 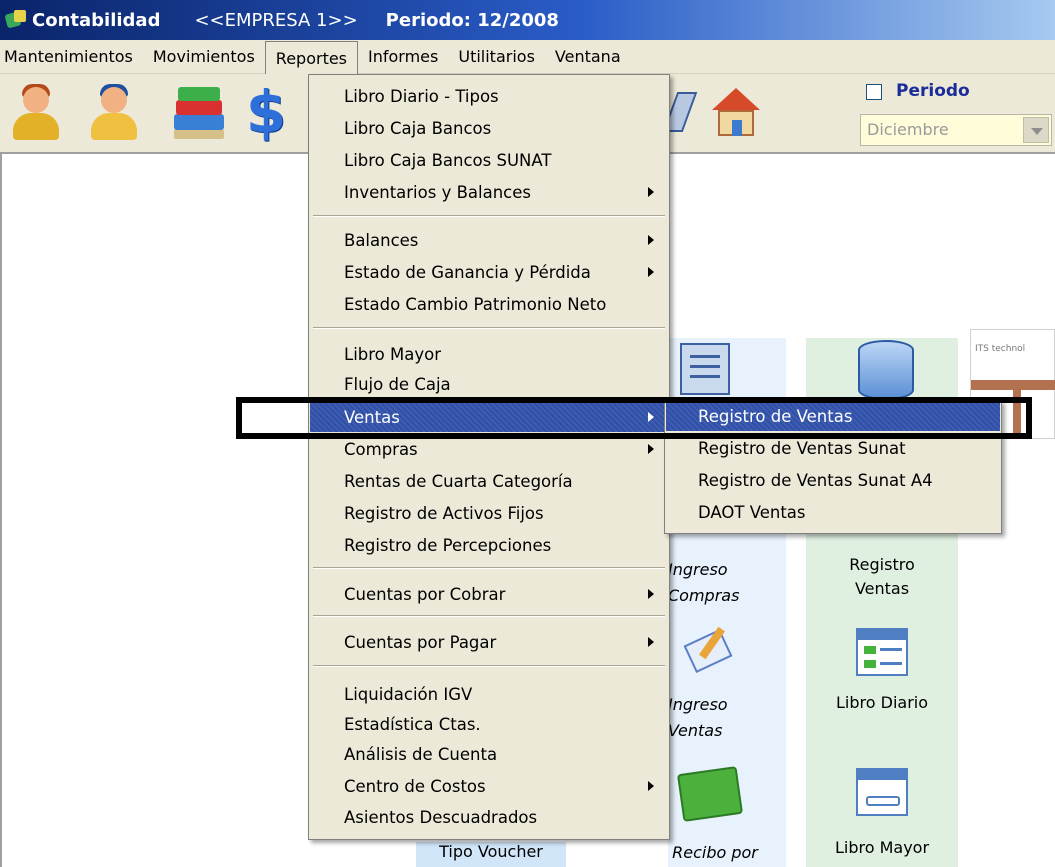 What do you see at coordinates (715, 852) in the screenshot?
I see `recibo-por-label: Recibo por` at bounding box center [715, 852].